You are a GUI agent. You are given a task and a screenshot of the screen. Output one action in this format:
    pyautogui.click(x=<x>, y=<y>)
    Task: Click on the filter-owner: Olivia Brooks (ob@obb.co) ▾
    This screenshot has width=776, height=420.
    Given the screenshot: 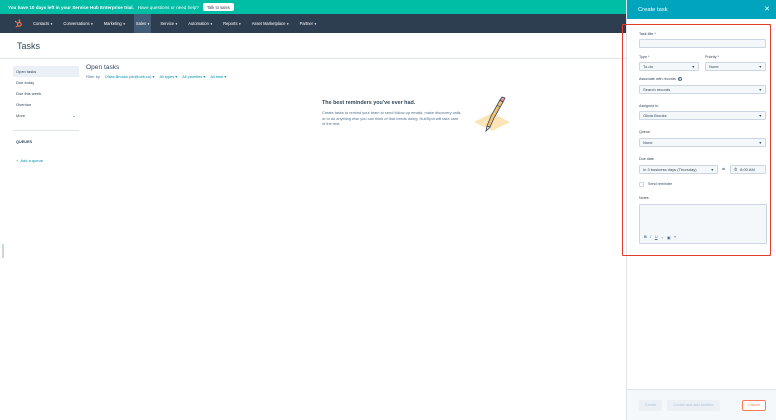 What is the action you would take?
    pyautogui.click(x=130, y=76)
    